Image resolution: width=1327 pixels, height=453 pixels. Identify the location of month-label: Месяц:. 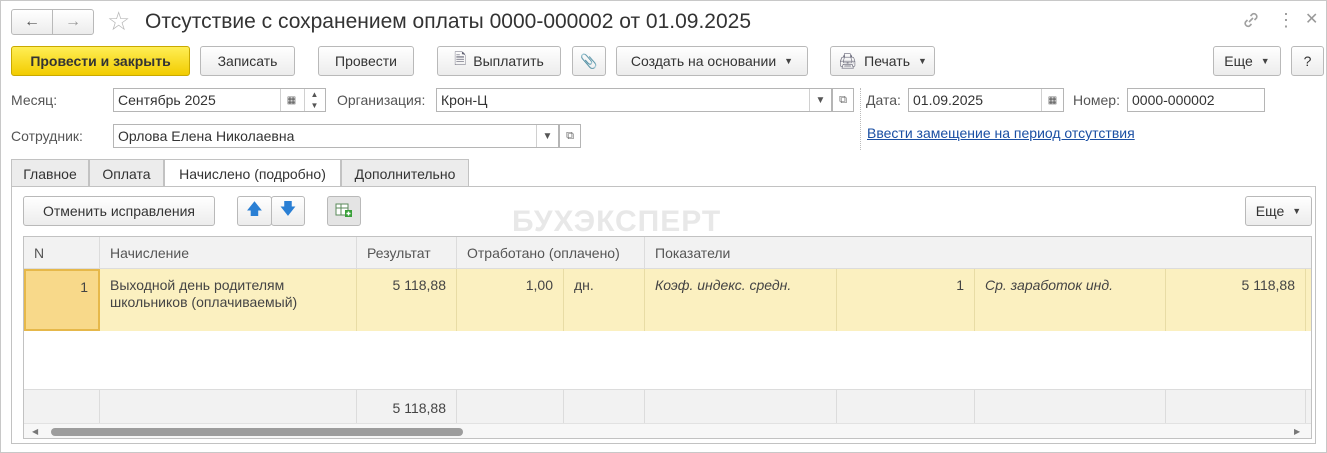
(34, 100).